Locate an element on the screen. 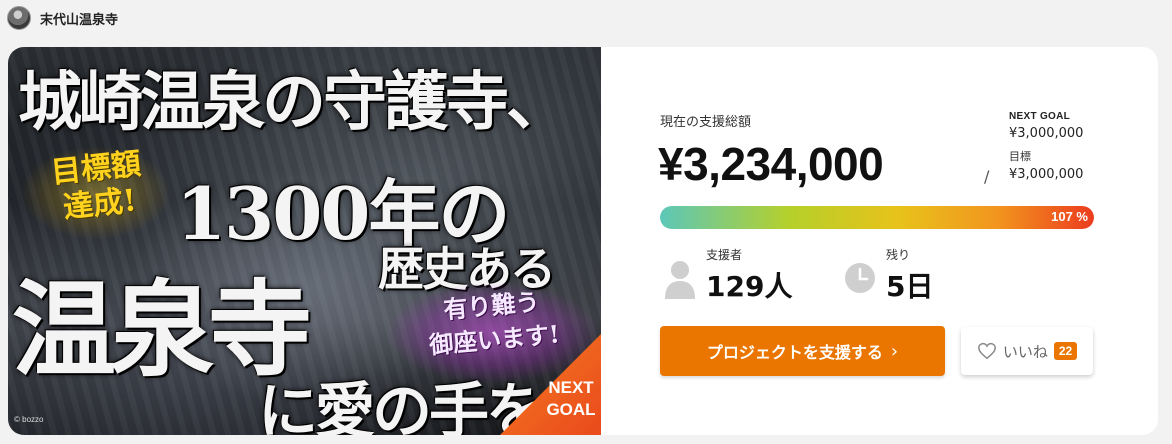  like-button: いいね 22 is located at coordinates (1027, 351).